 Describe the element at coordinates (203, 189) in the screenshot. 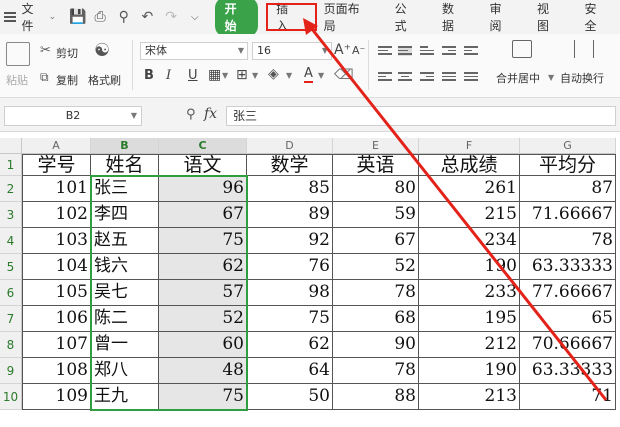

I see `cell-chinese: 96` at that location.